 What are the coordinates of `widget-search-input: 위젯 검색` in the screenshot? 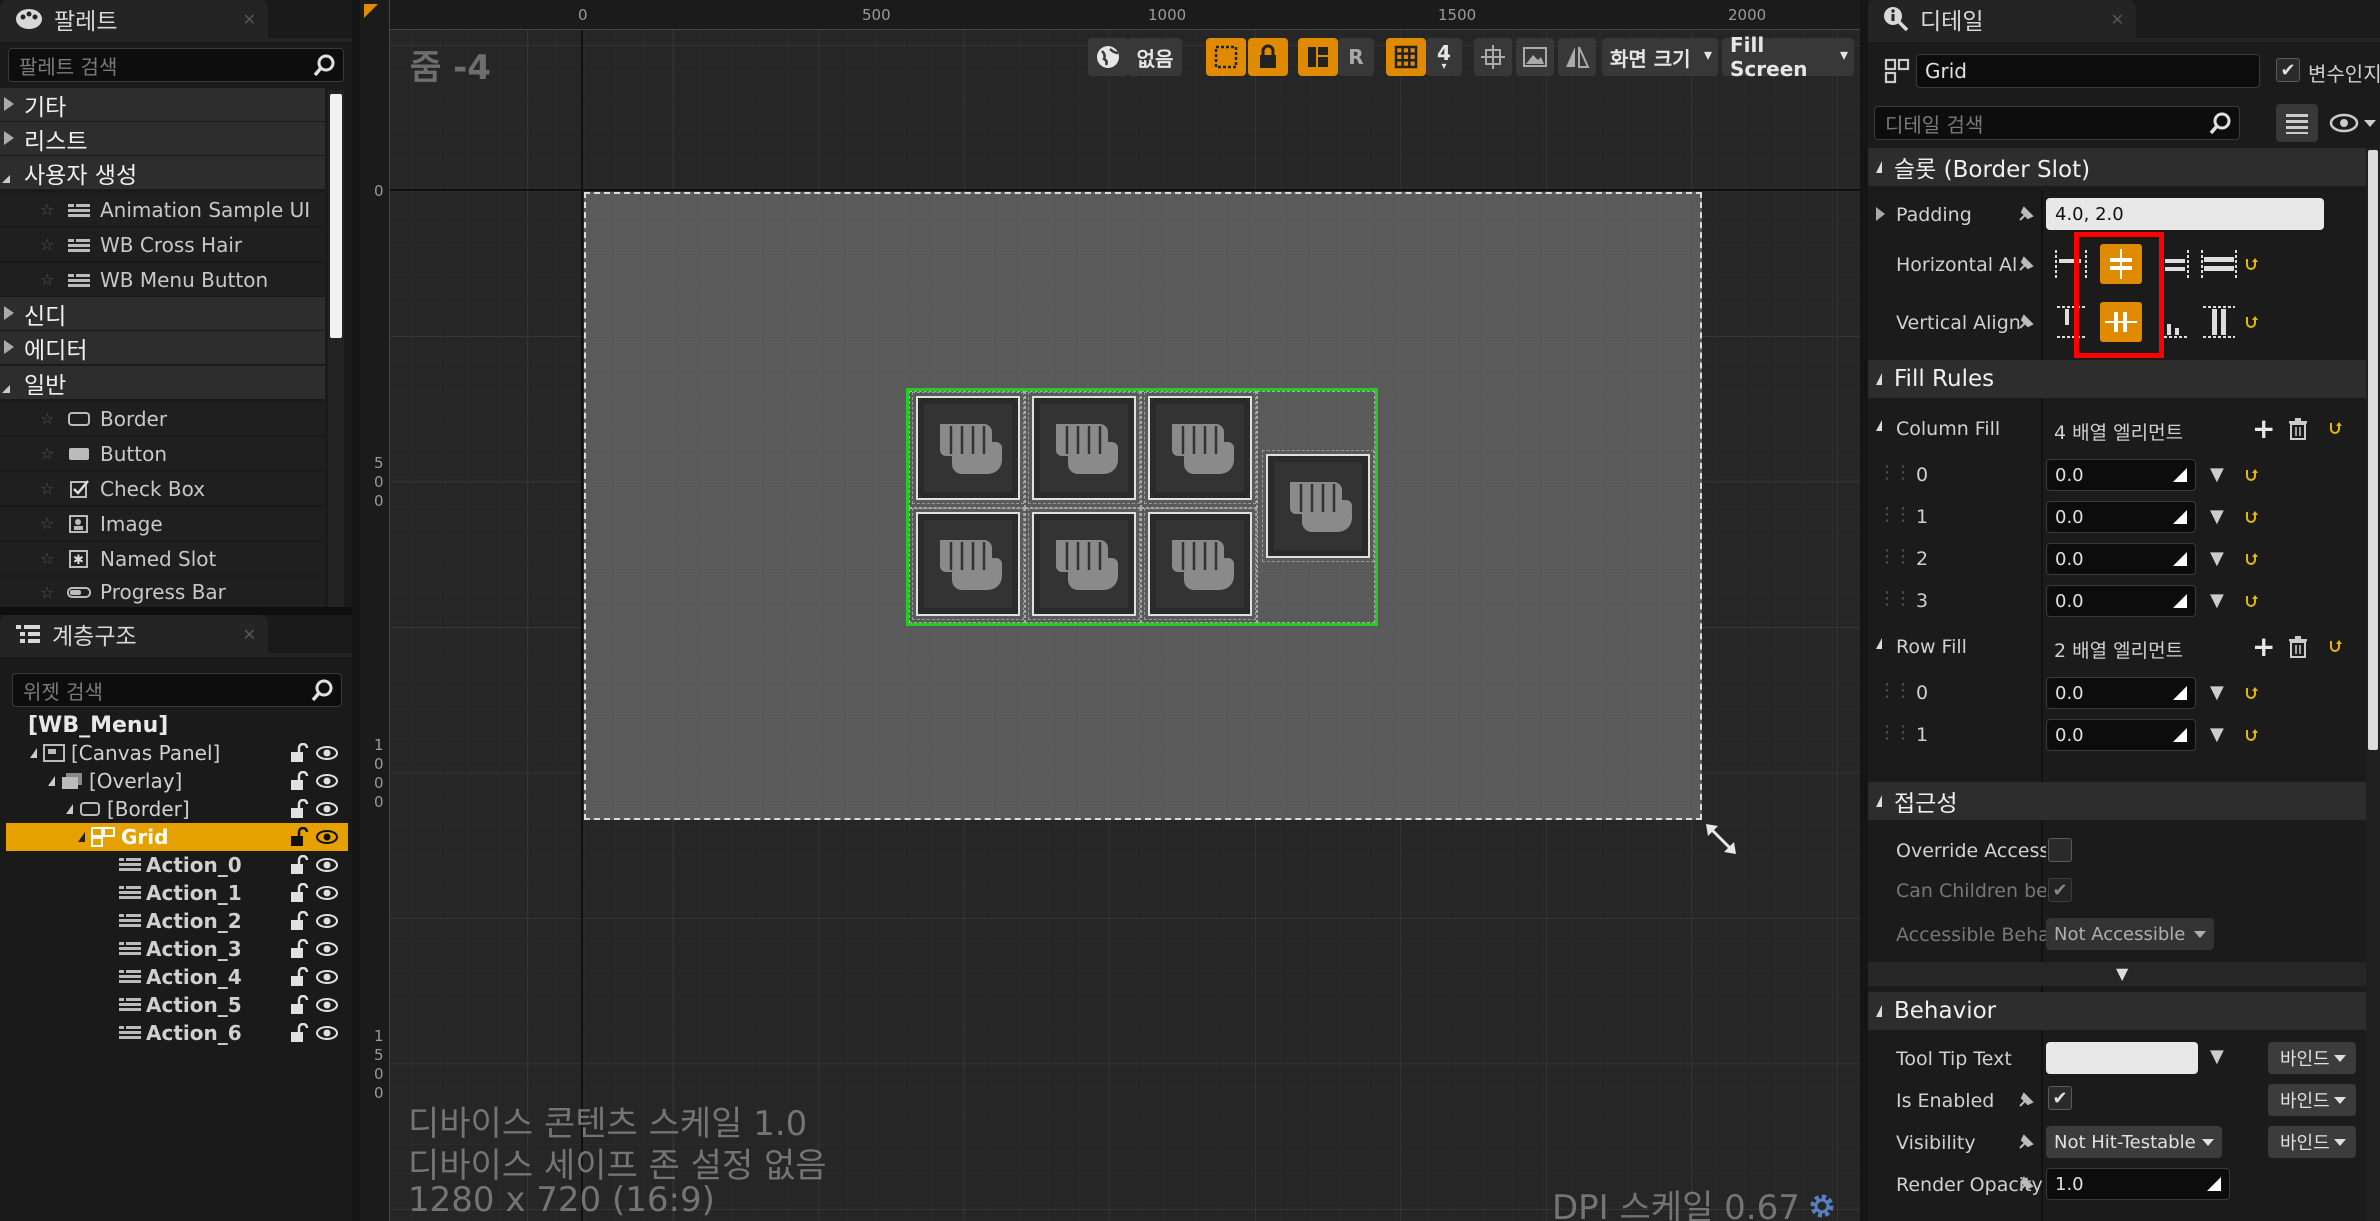 It's located at (177, 690).